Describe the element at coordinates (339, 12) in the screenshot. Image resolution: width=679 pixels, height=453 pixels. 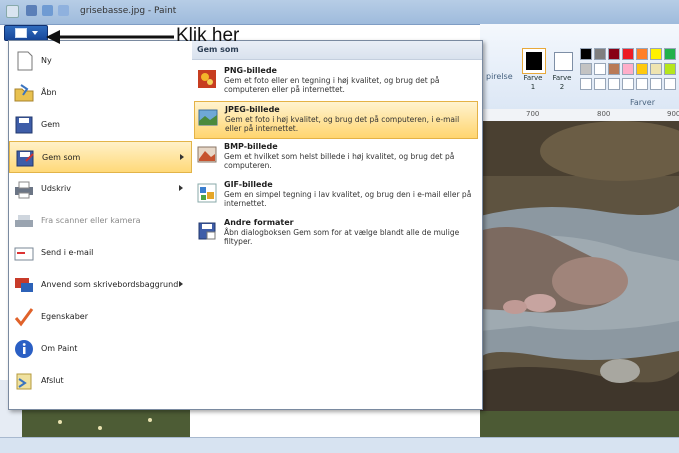
I see `title-bar: grisebasse.jpg - Paint` at that location.